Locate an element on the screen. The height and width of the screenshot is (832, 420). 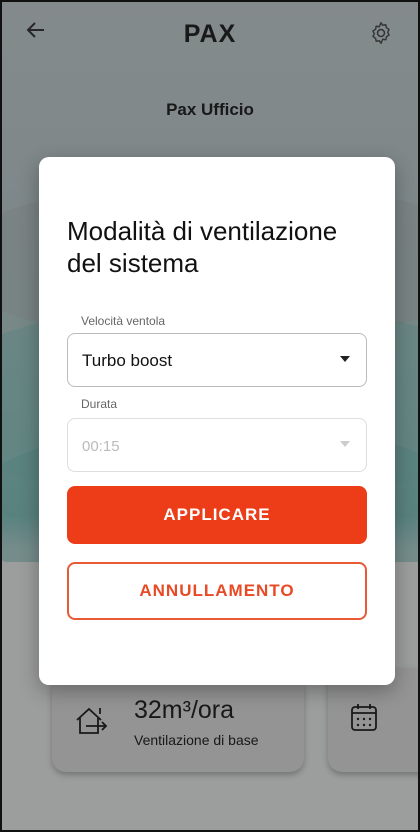
duration-value: 00:15 is located at coordinates (101, 446).